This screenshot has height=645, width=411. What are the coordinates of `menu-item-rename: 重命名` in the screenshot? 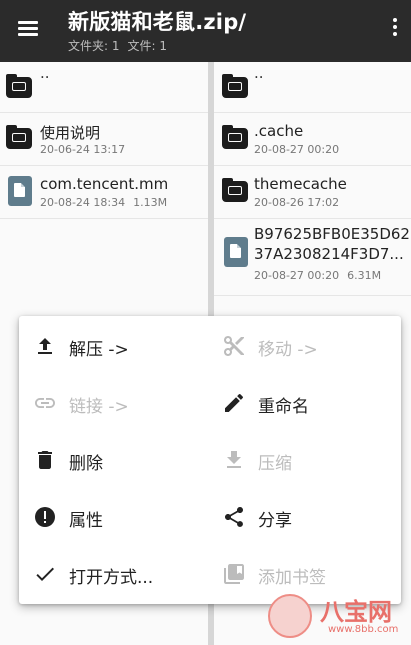 It's located at (312, 403).